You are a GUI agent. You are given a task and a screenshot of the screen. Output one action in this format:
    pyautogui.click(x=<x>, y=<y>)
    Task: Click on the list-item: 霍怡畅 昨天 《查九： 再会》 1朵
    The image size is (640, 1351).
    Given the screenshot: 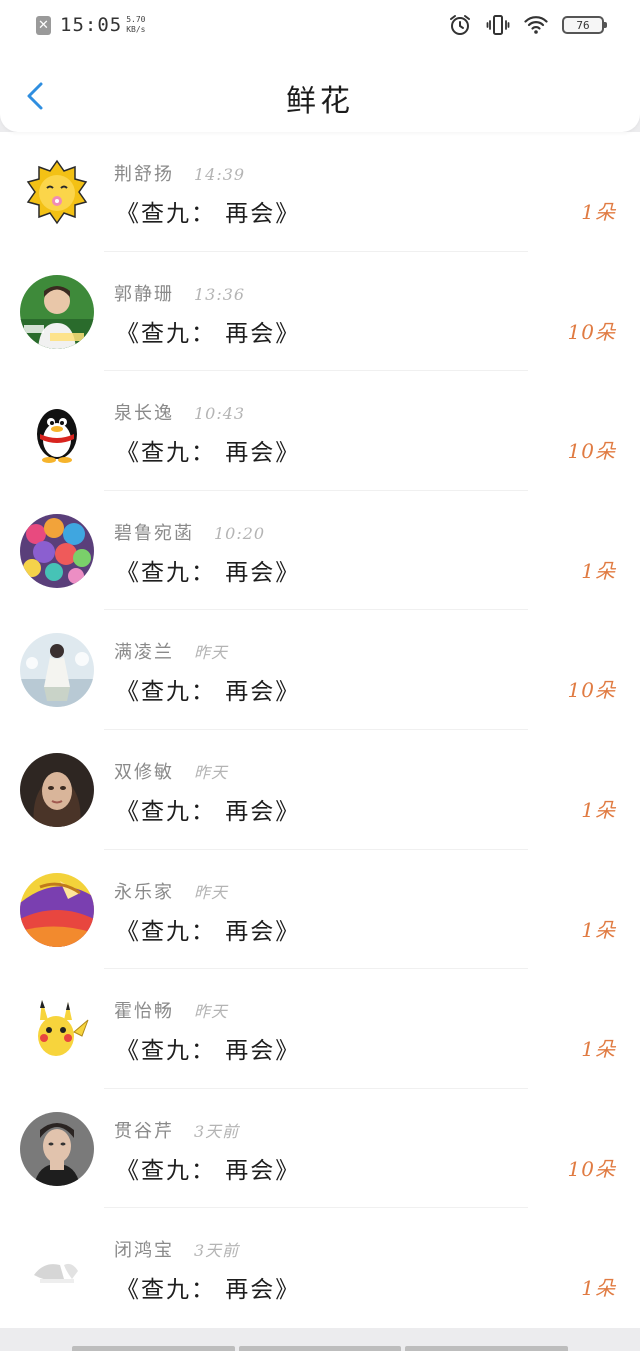 What is the action you would take?
    pyautogui.click(x=320, y=1029)
    